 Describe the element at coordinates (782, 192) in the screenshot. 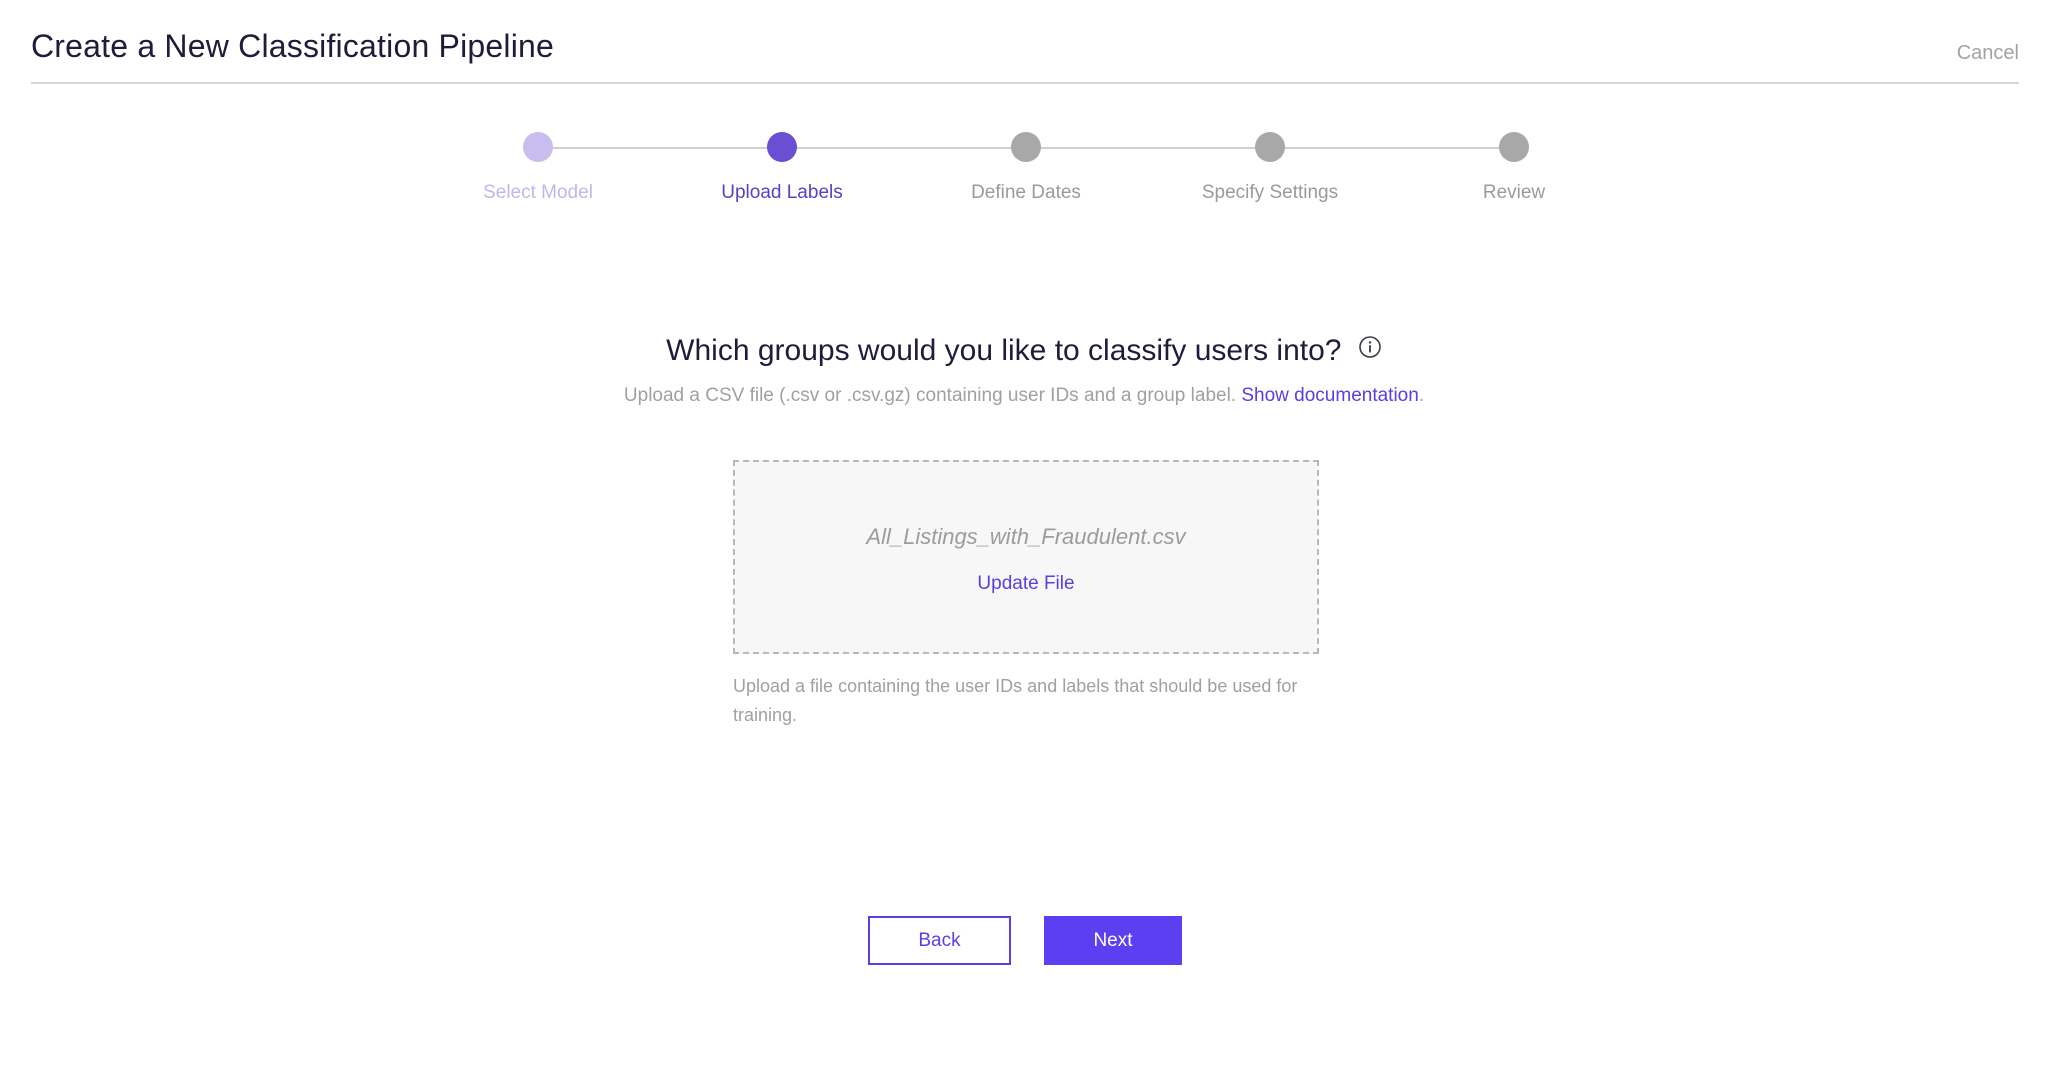

I see `step-label: Upload Labels` at that location.